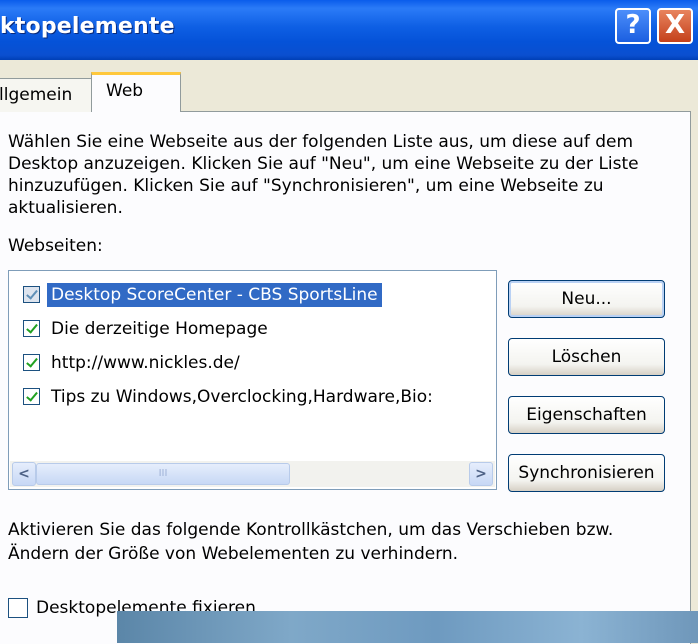 The height and width of the screenshot is (644, 698). I want to click on item-label: Die derzeitige Homepage, so click(159, 329).